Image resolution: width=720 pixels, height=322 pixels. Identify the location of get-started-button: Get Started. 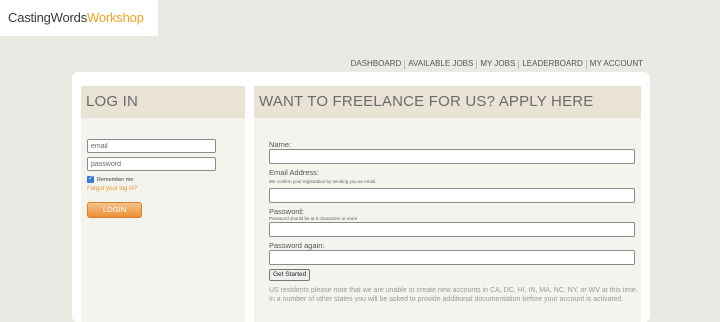
(290, 275).